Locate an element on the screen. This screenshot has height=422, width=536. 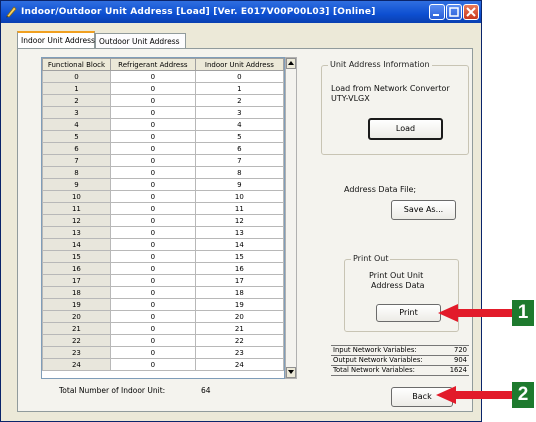
table-row: 15 0 15 is located at coordinates (163, 256).